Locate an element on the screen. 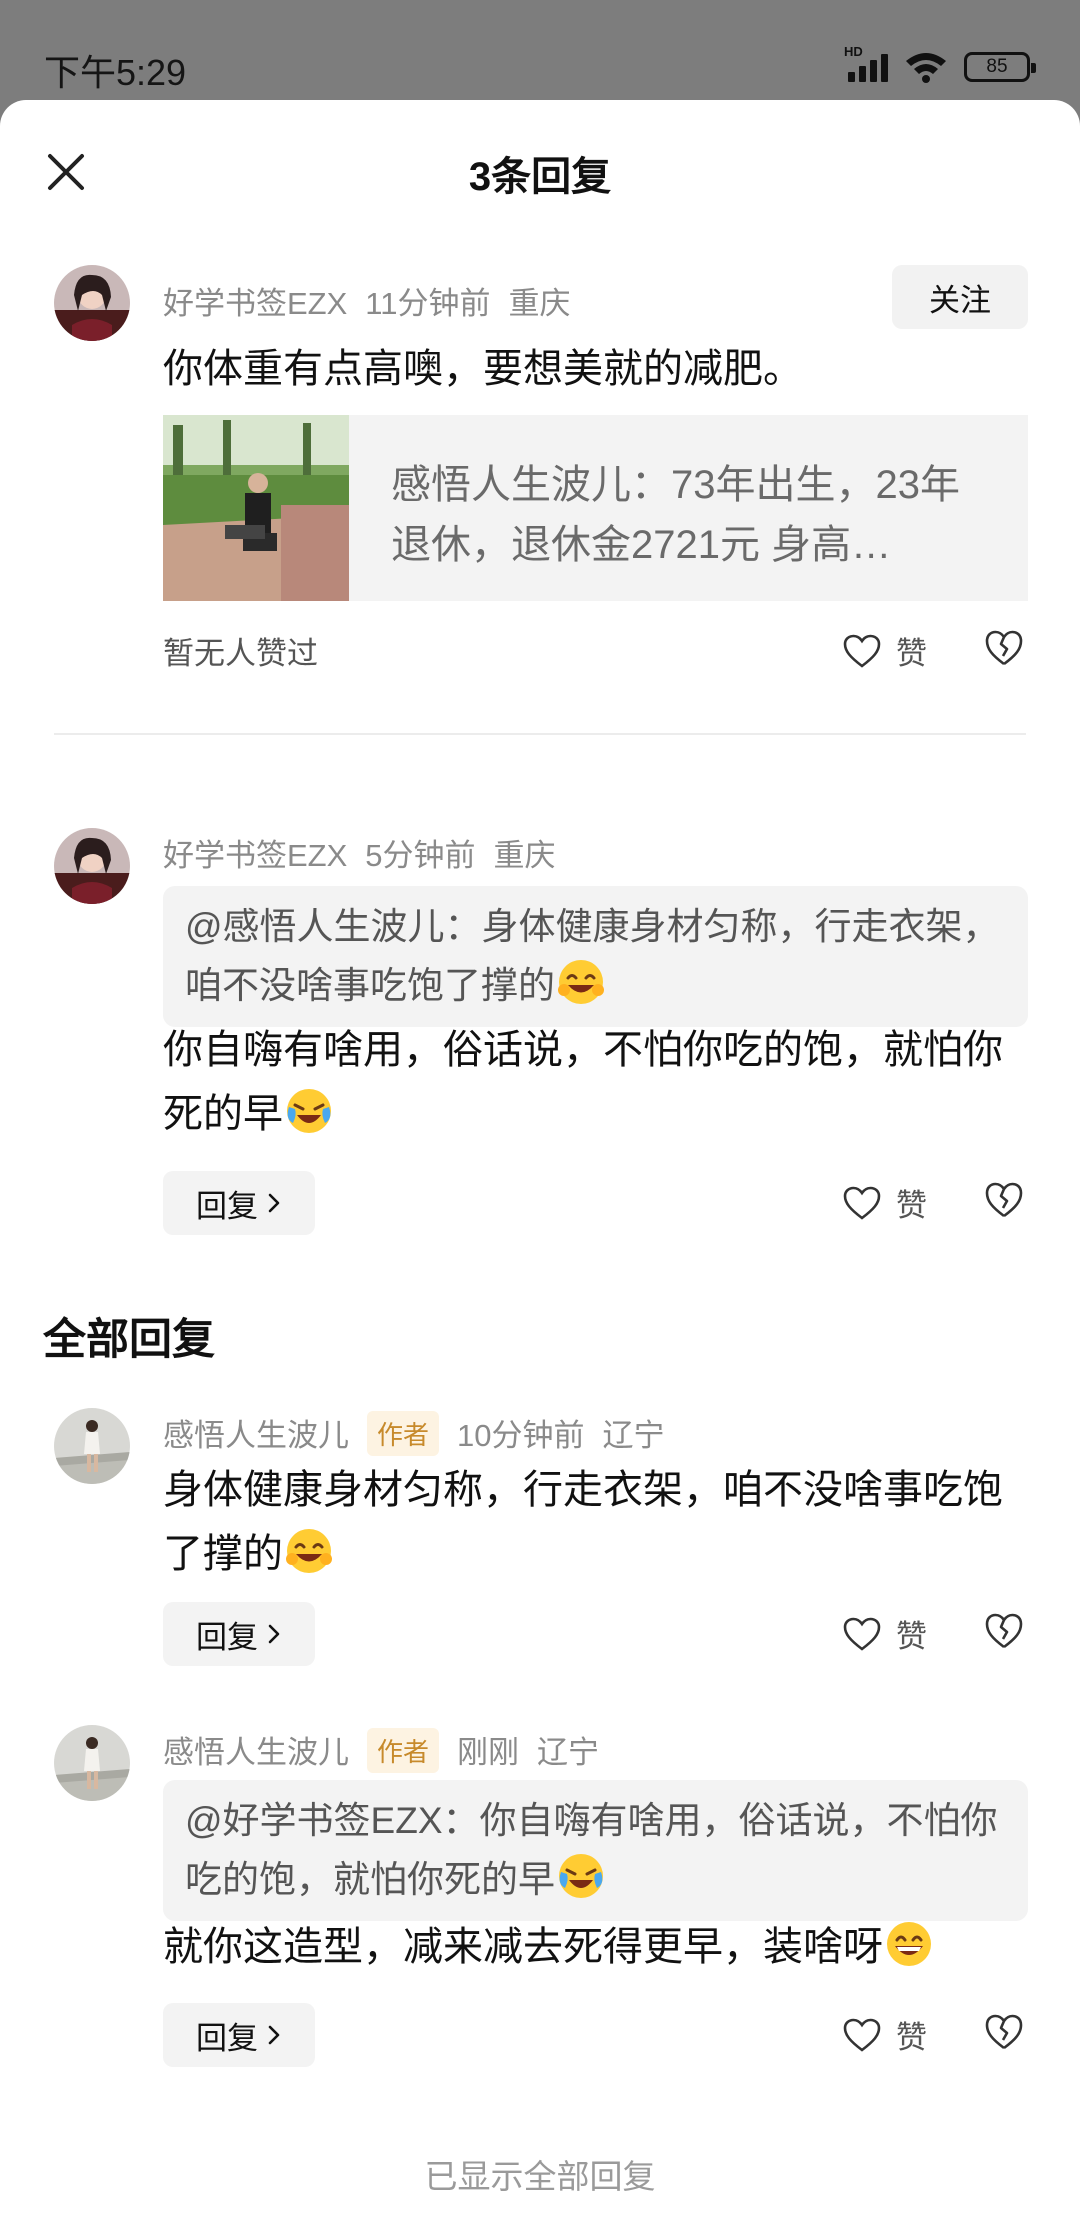  status-bar: 下午5:29 HD 85 is located at coordinates (540, 50).